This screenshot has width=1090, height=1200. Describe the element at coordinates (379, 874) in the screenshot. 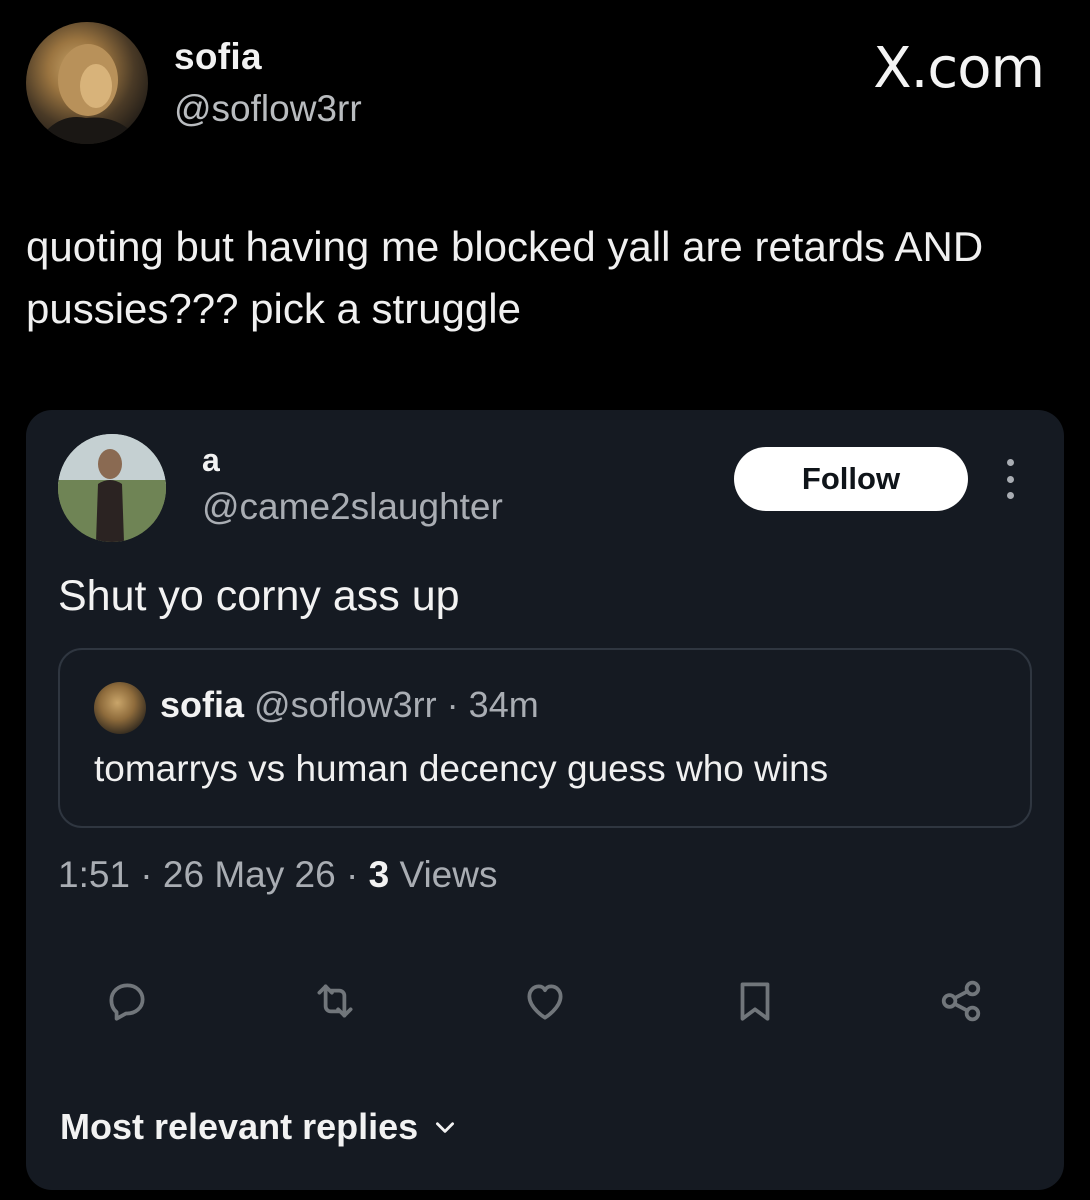

I see `views-count: 3` at that location.